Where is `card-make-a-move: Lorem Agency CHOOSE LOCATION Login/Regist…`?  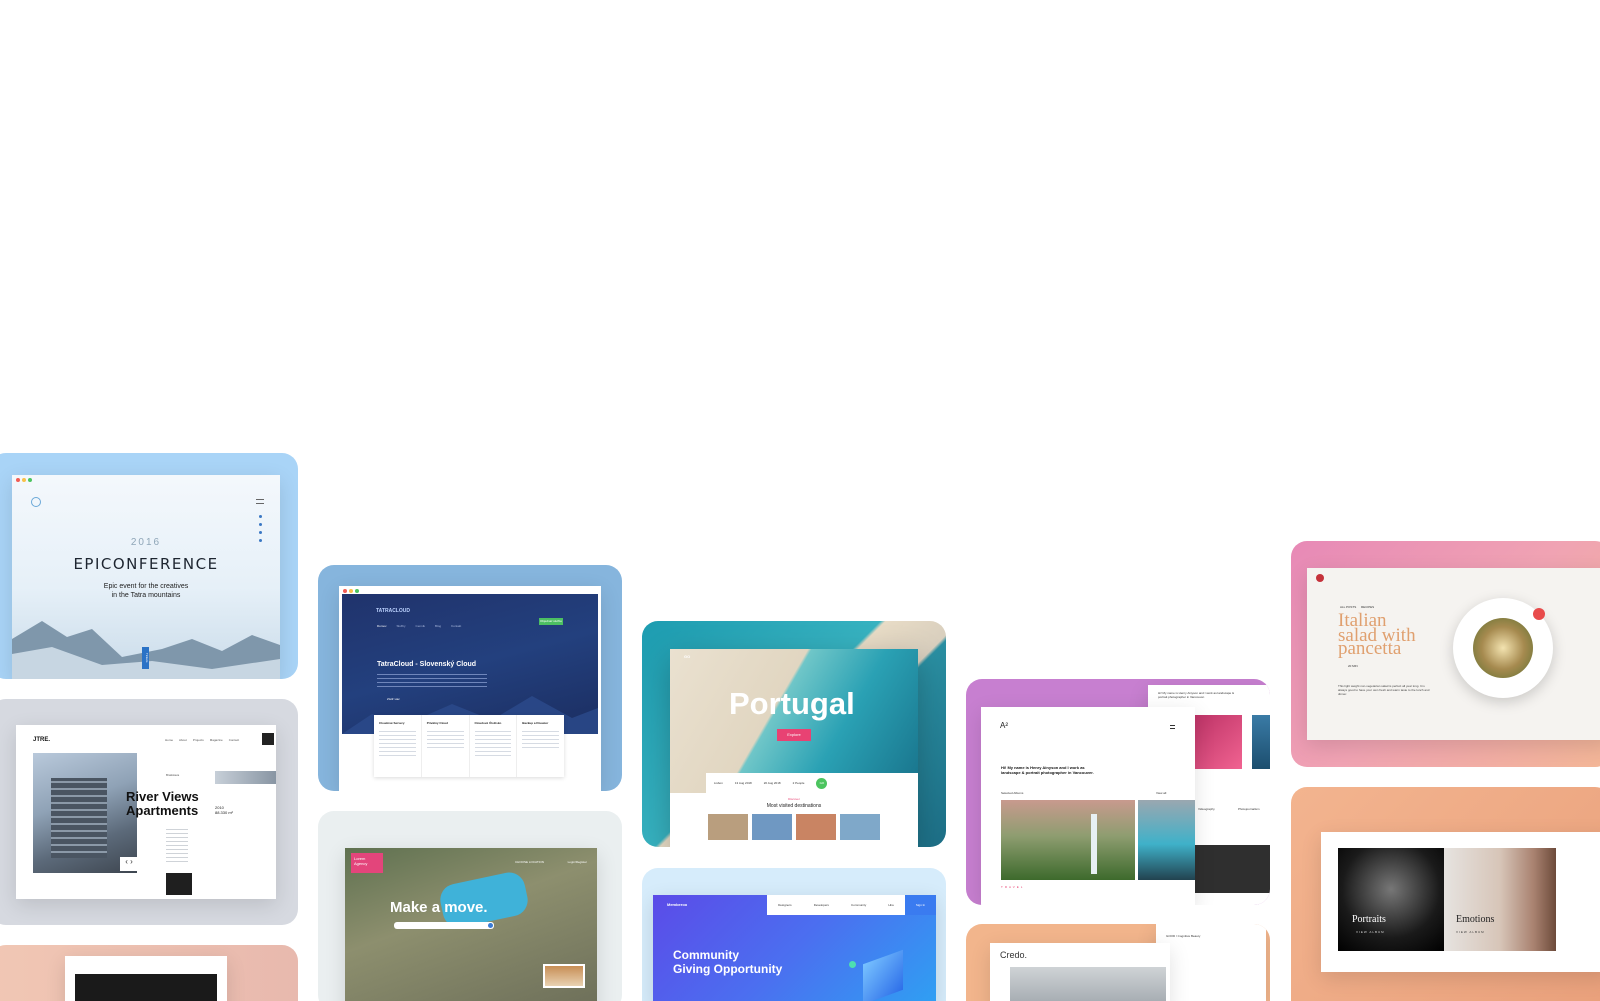 card-make-a-move: Lorem Agency CHOOSE LOCATION Login/Regist… is located at coordinates (470, 906).